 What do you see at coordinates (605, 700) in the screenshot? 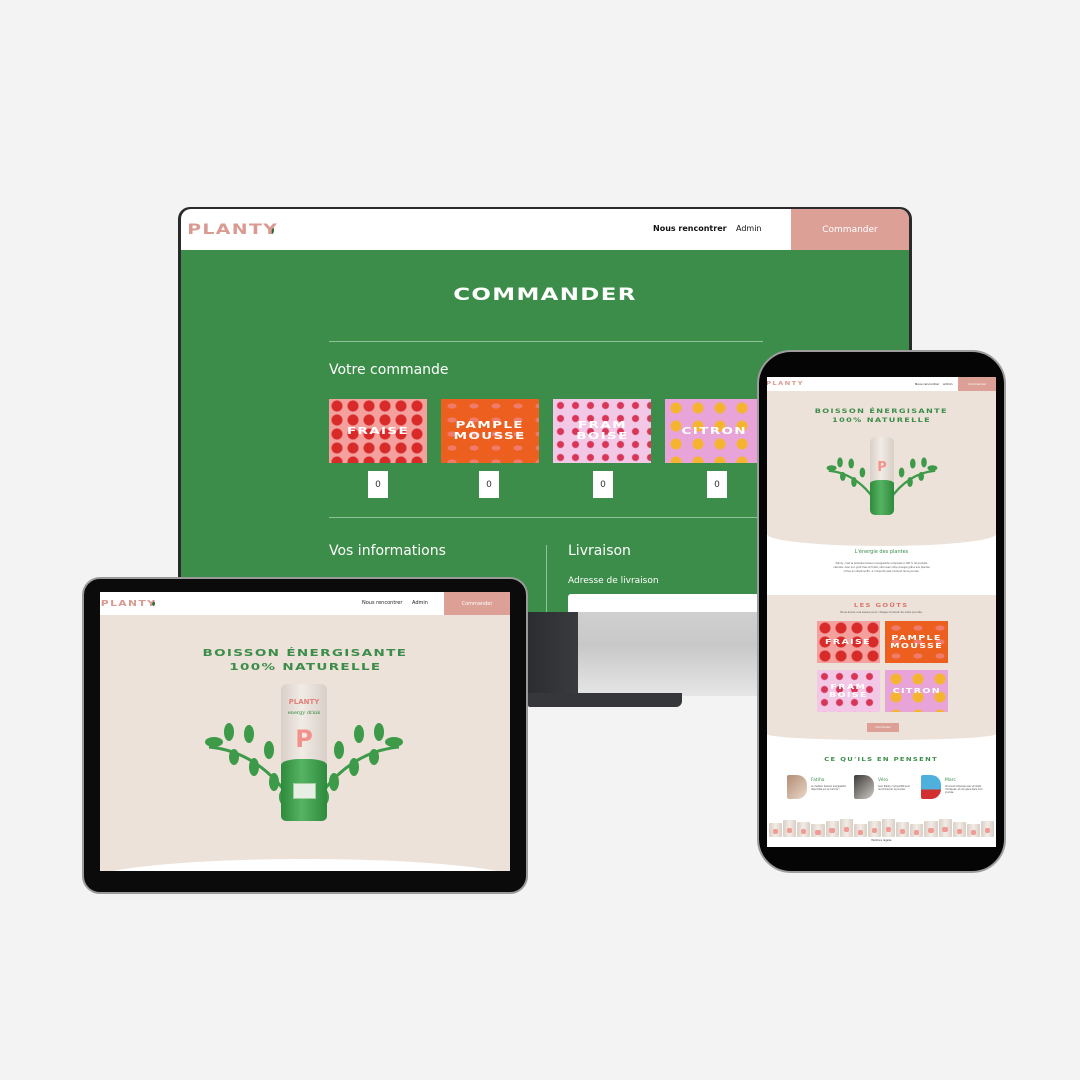
I see `monitor-stand-base` at bounding box center [605, 700].